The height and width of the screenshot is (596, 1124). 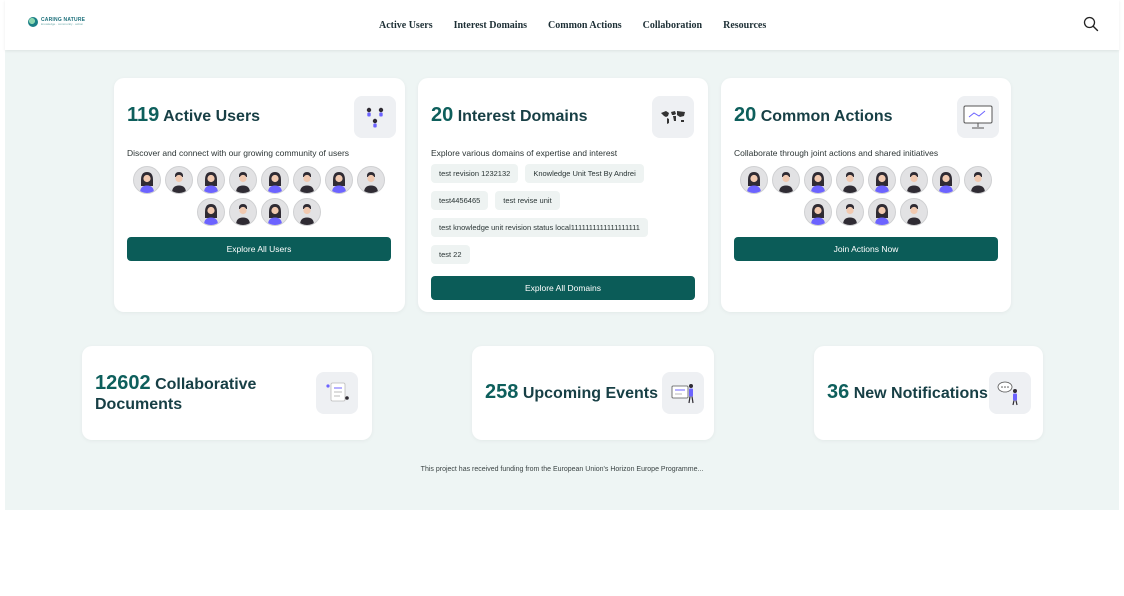 I want to click on upcoming-events-count: 258, so click(x=502, y=392).